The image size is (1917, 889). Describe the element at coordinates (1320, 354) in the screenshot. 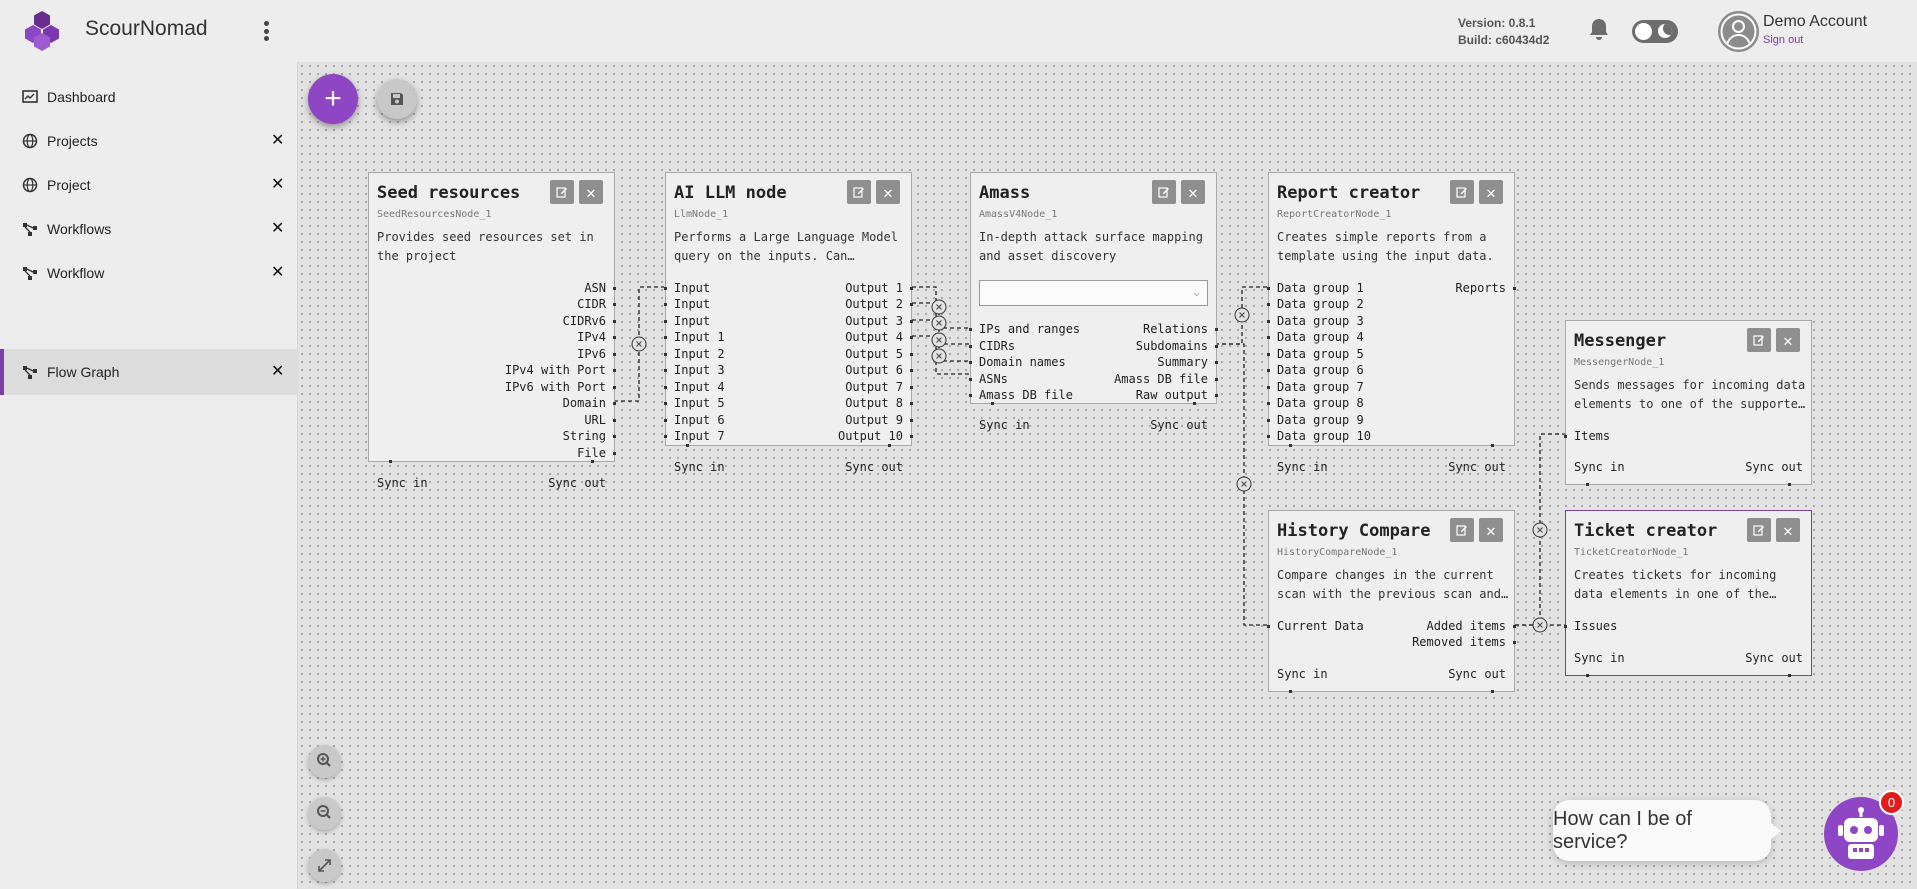

I see `input-port-data-group-5: Data group 5` at that location.